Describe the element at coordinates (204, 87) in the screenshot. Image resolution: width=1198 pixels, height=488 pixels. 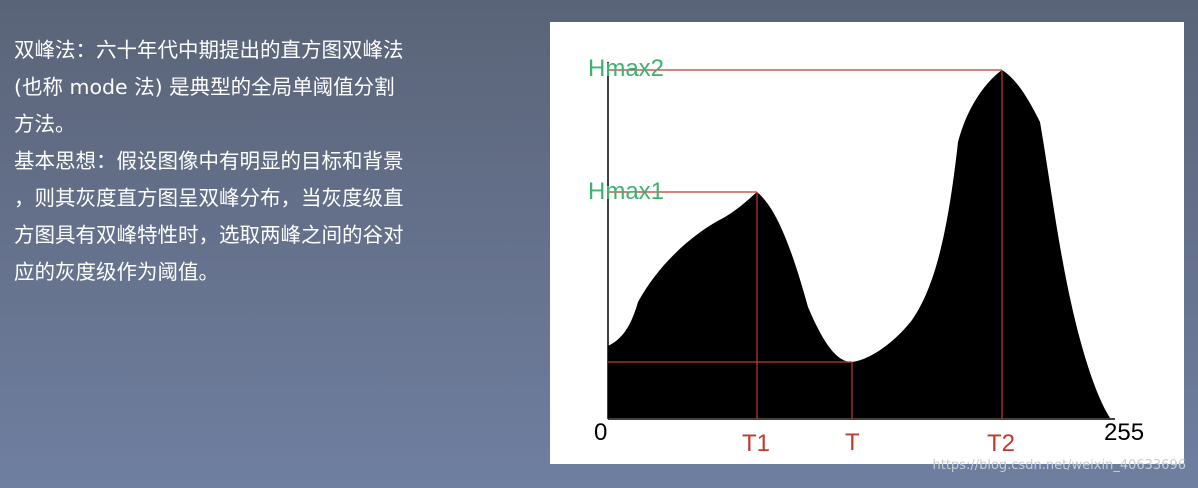
I see `text-line-2: (也称 mode 法) 是典型的全局单阈值分割` at that location.